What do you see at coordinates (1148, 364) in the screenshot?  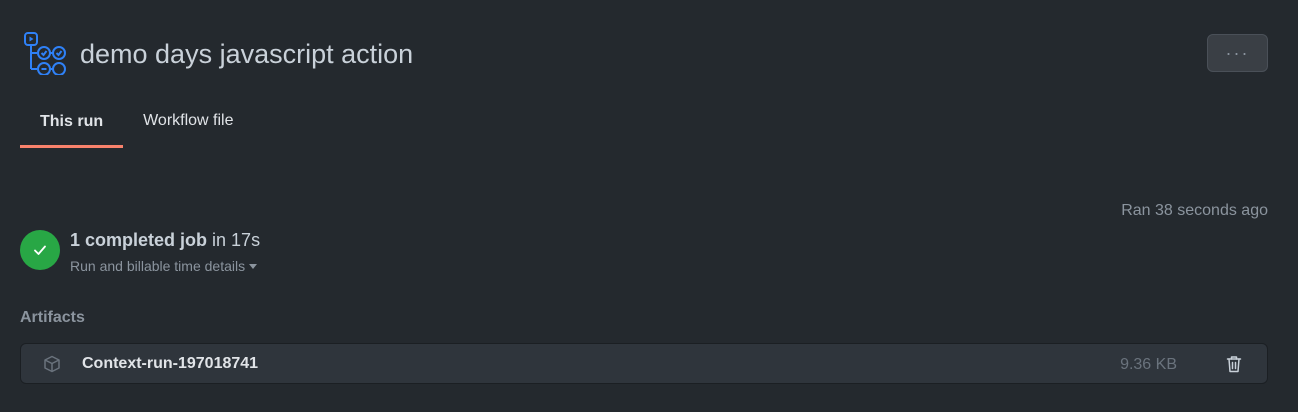 I see `artifact-size: 9.36 KB` at bounding box center [1148, 364].